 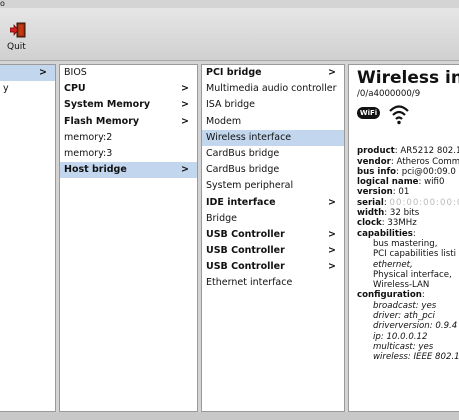 I want to click on tree-item: Ethernet interface, so click(x=273, y=283).